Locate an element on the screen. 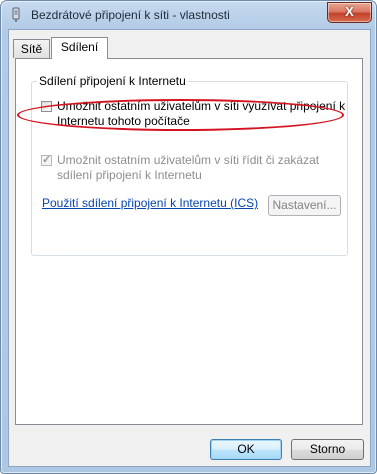 This screenshot has height=474, width=377. checkmark-icon: ✓ is located at coordinates (47, 160).